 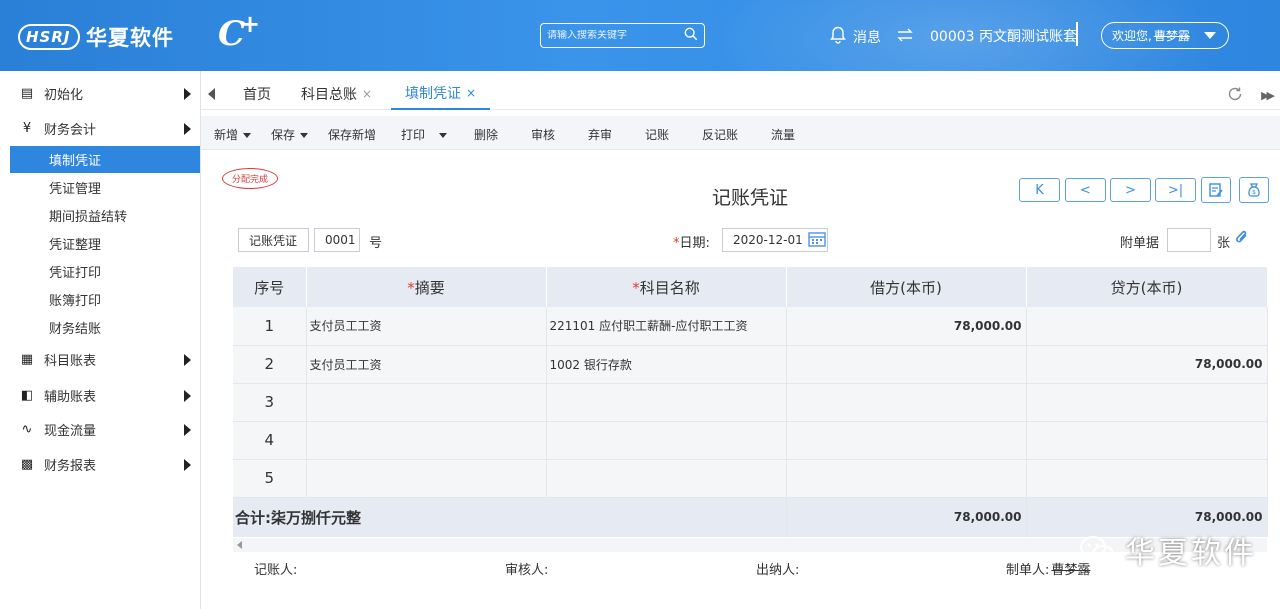 What do you see at coordinates (1147, 364) in the screenshot?
I see `credit-cell: 78,000.00` at bounding box center [1147, 364].